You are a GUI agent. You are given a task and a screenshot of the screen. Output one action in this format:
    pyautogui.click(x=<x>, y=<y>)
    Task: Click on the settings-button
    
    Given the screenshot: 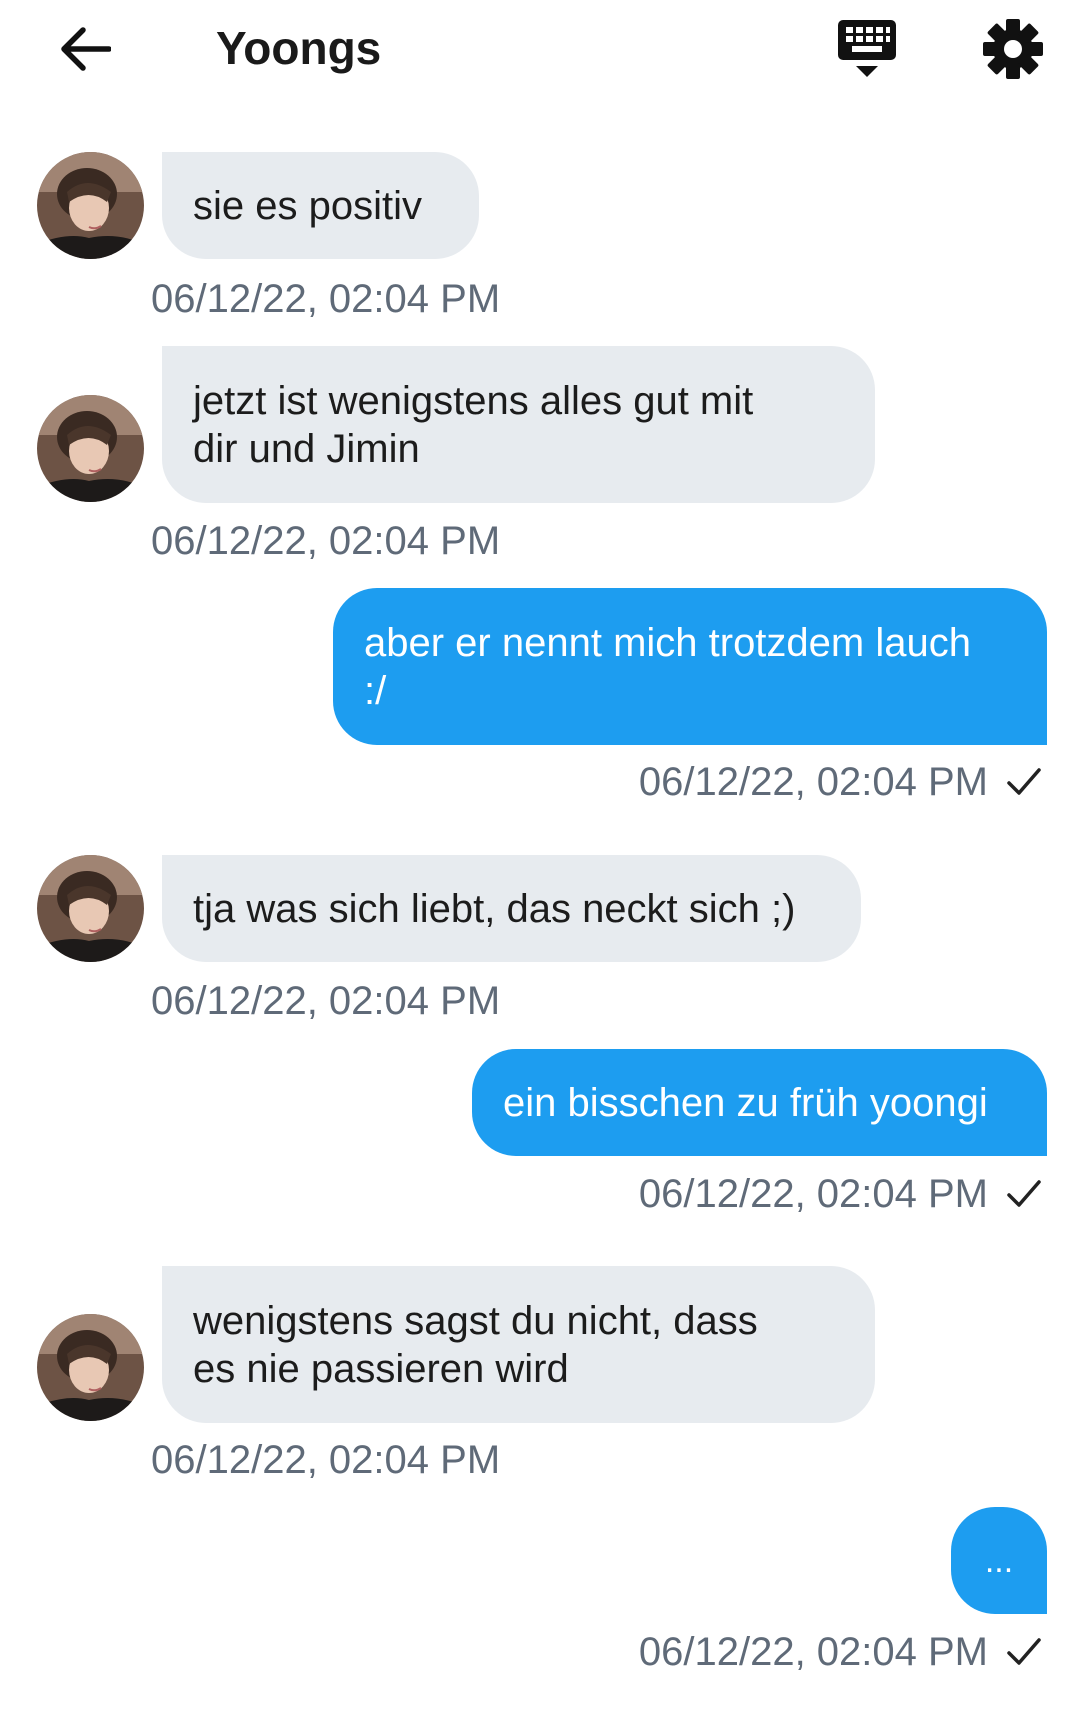 What is the action you would take?
    pyautogui.click(x=1013, y=49)
    